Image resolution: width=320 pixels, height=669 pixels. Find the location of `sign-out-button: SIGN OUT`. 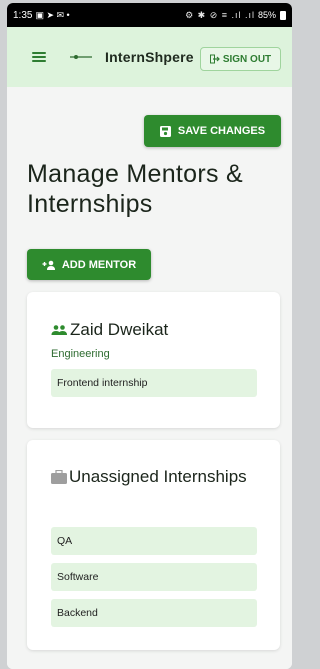

sign-out-button: SIGN OUT is located at coordinates (240, 59).